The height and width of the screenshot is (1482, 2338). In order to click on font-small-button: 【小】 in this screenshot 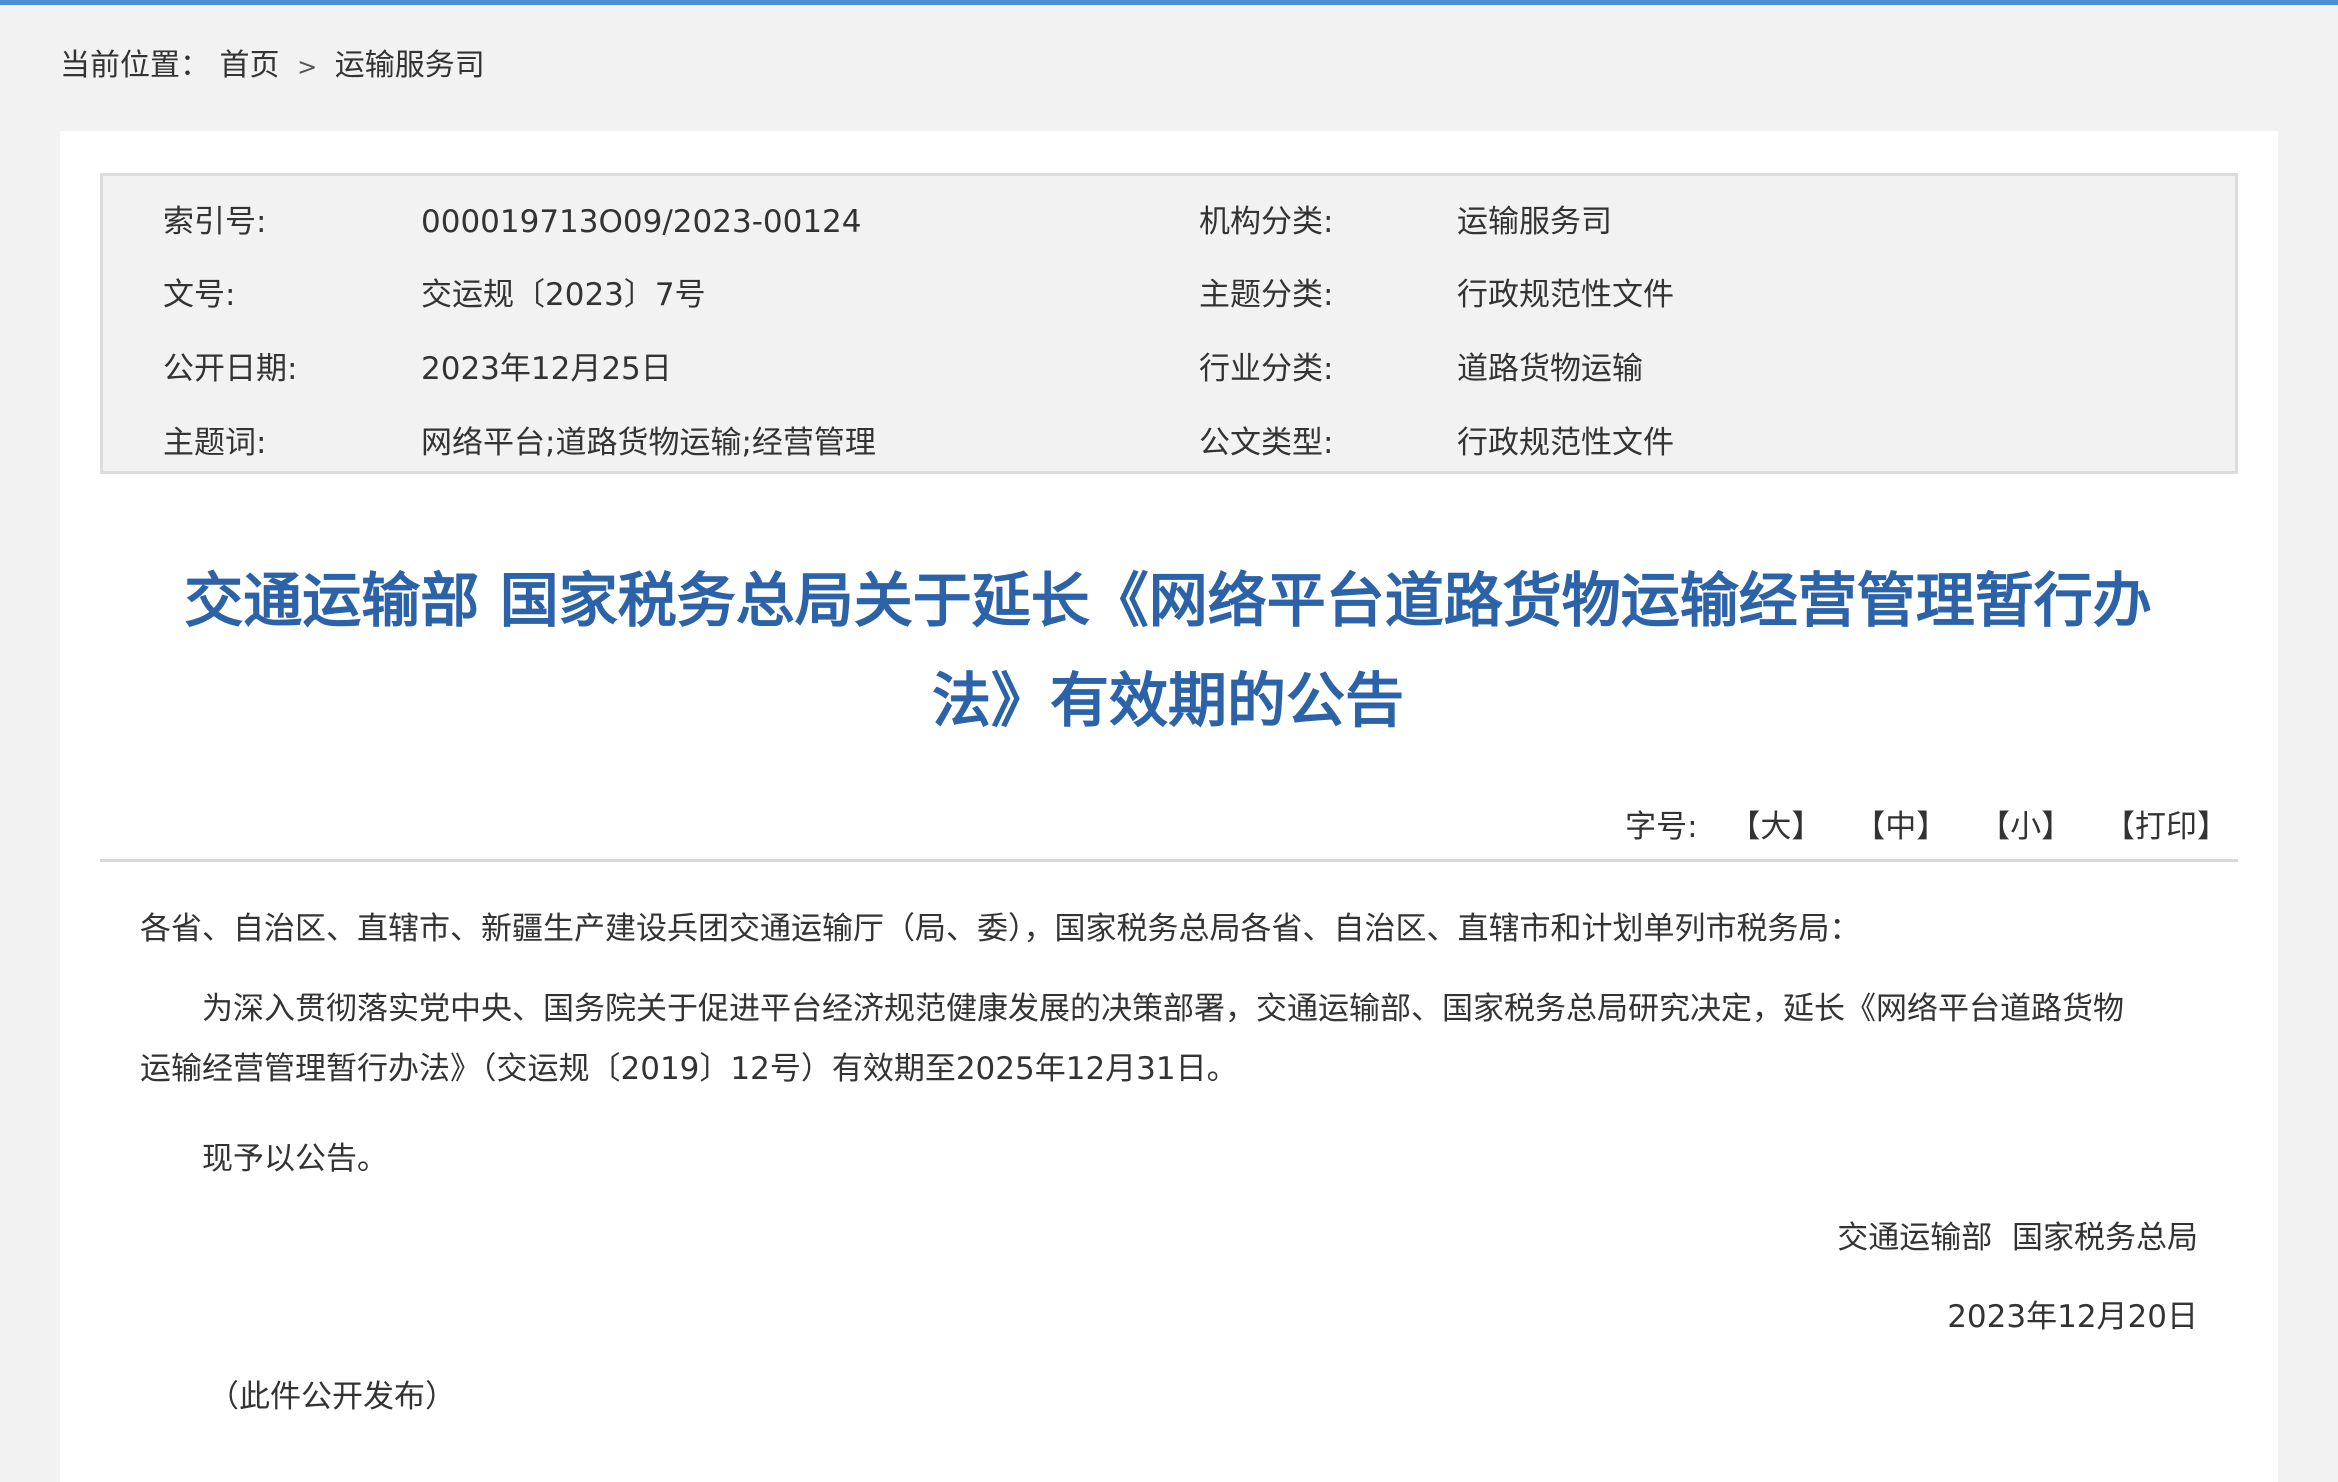, I will do `click(2025, 827)`.